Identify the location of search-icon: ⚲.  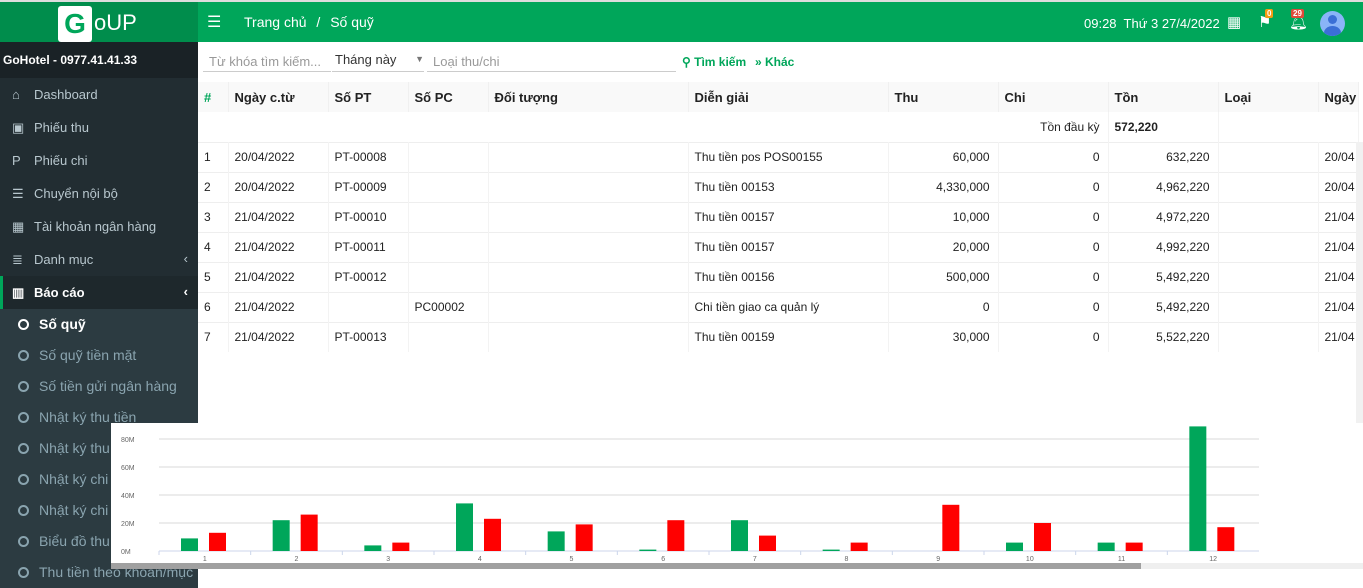
(688, 62).